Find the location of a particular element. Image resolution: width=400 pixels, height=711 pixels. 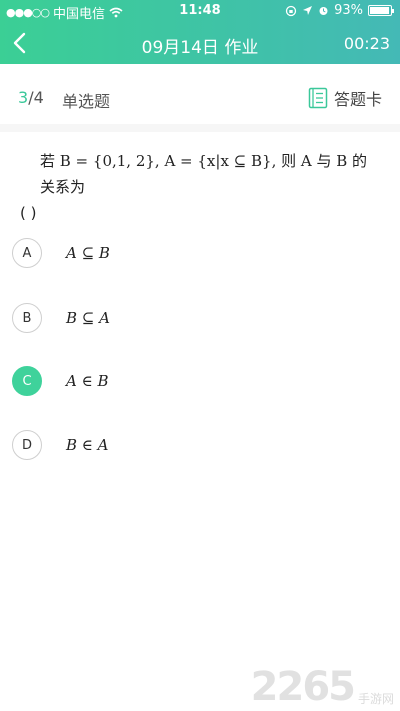

question-info-bar: 3/4 单选题 答题卡 is located at coordinates (200, 94).